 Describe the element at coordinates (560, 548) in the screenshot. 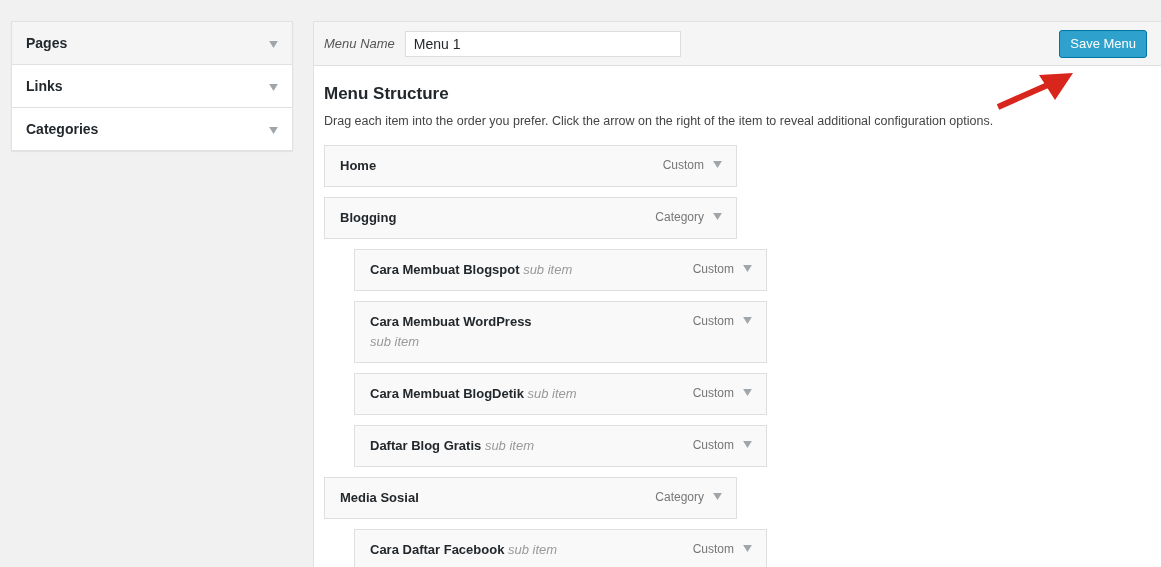

I see `menu-item: Cara Daftar Facebook sub item Custom` at that location.